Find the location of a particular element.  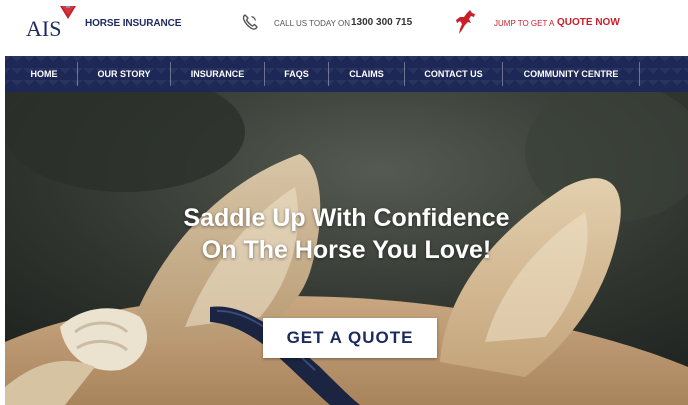

nav-item-insurance: INSURANCE is located at coordinates (217, 74).